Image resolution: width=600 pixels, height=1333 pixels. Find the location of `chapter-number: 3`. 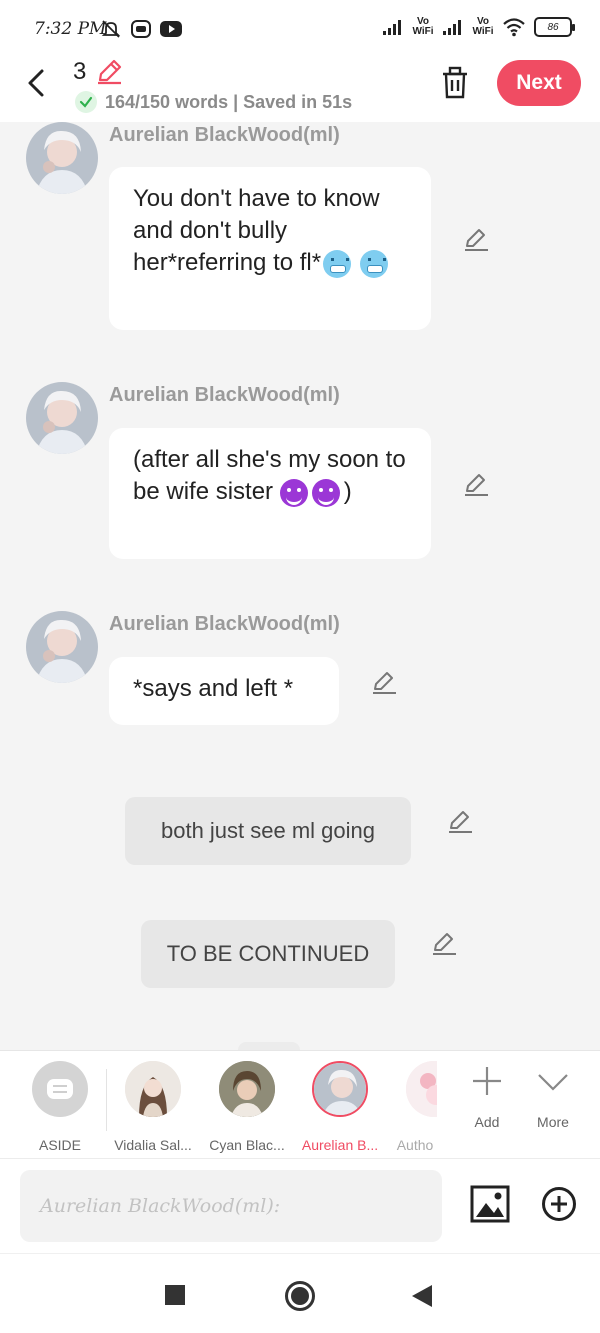

chapter-number: 3 is located at coordinates (80, 71).